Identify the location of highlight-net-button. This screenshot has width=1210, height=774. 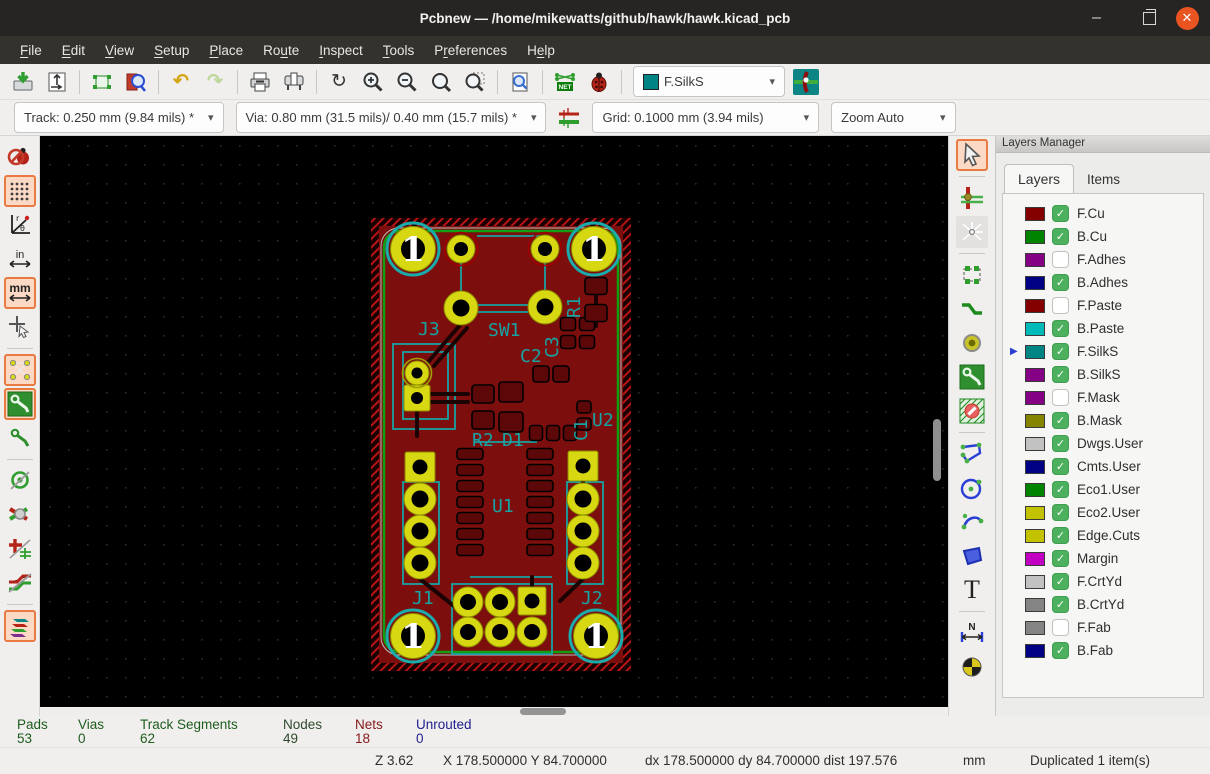
(972, 198).